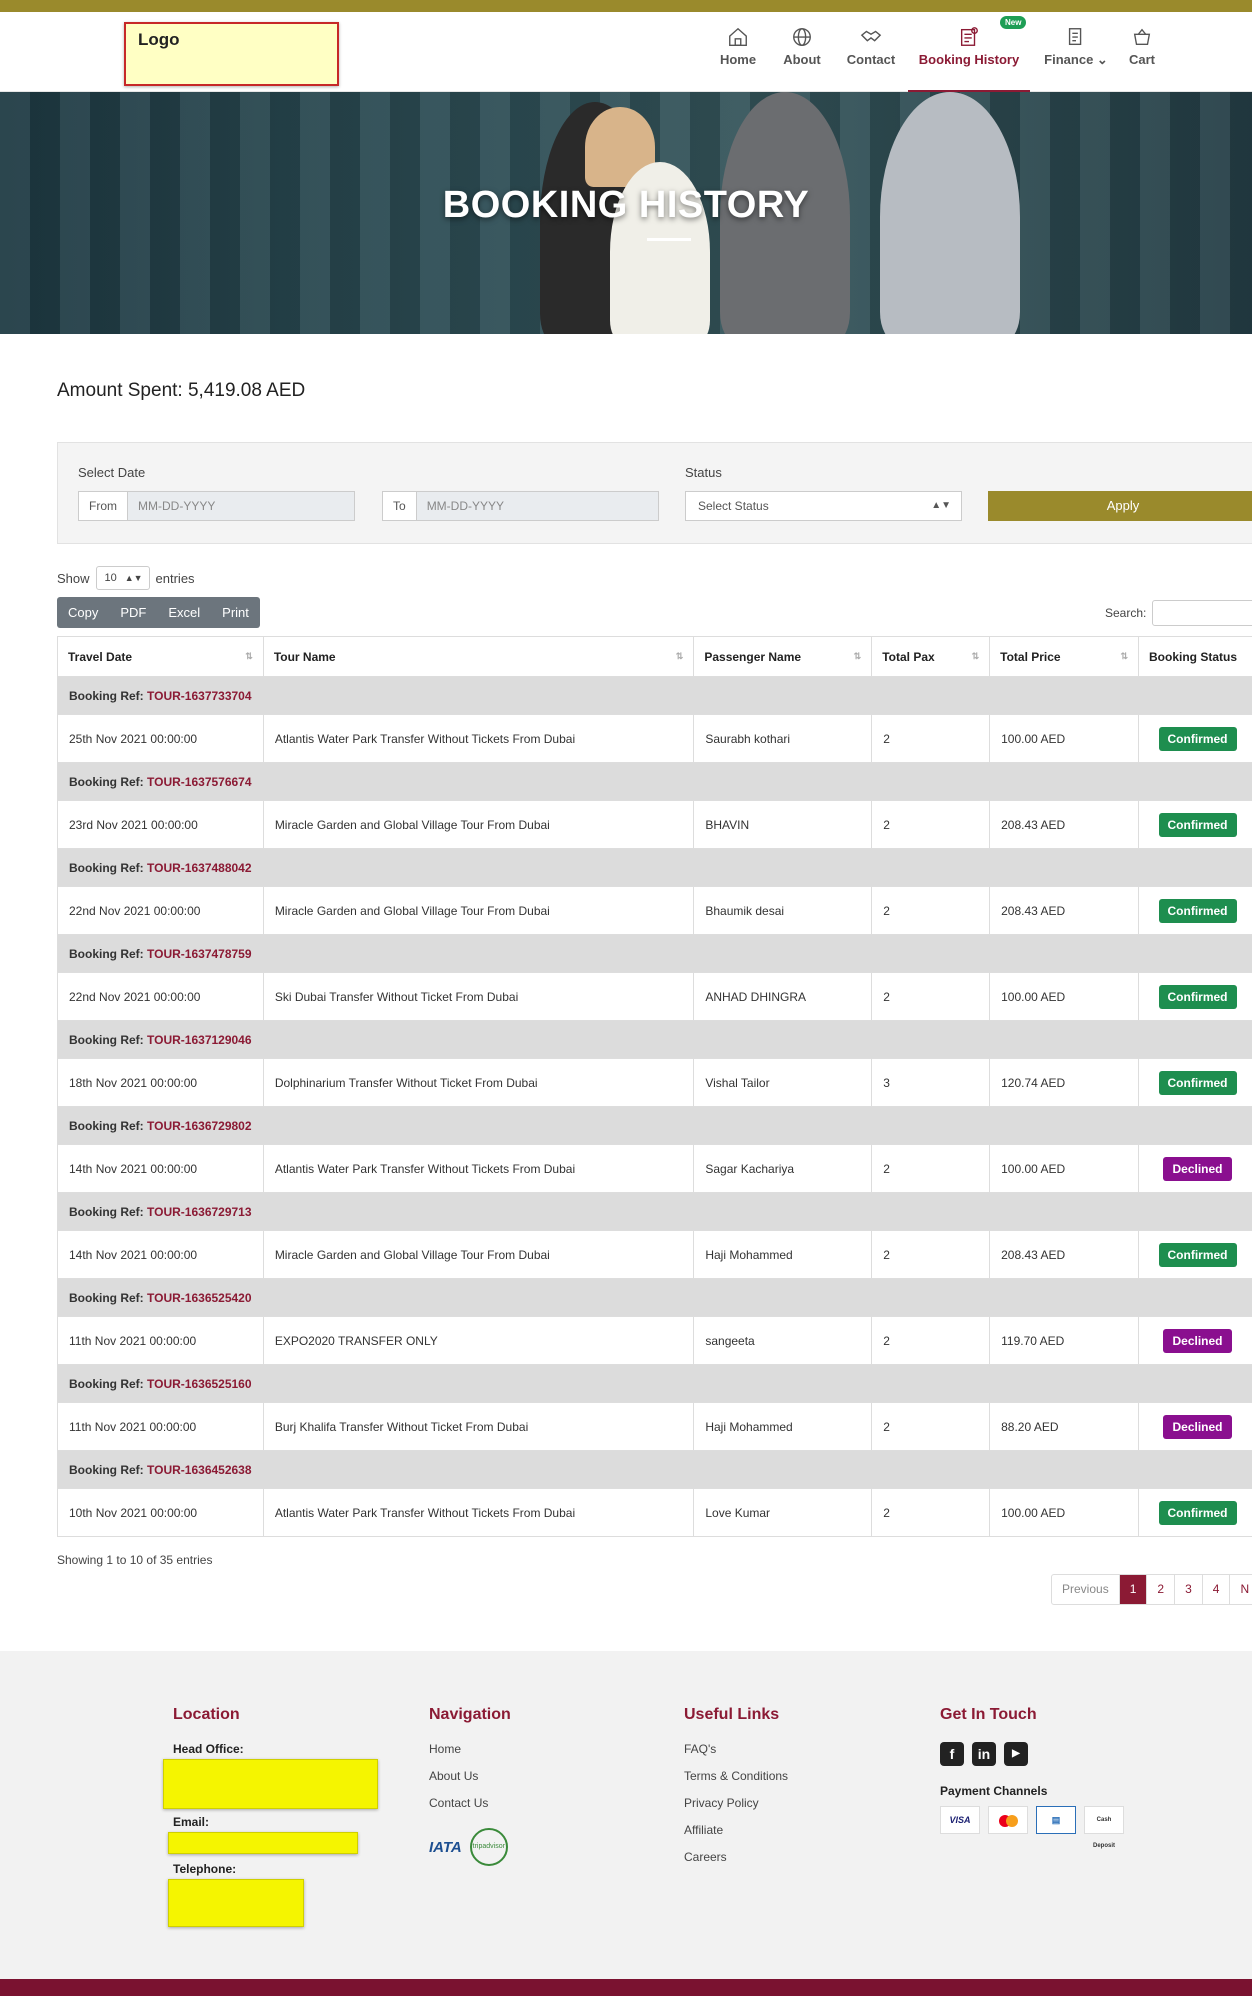 Image resolution: width=1252 pixels, height=1996 pixels. What do you see at coordinates (199, 868) in the screenshot?
I see `booking-ref-code: TOUR-1637488042` at bounding box center [199, 868].